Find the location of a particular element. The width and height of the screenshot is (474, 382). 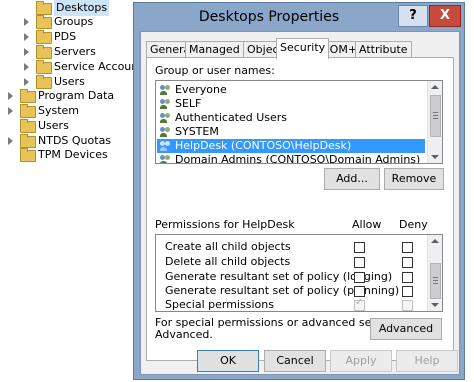

tree-item-label: Servers is located at coordinates (75, 51).